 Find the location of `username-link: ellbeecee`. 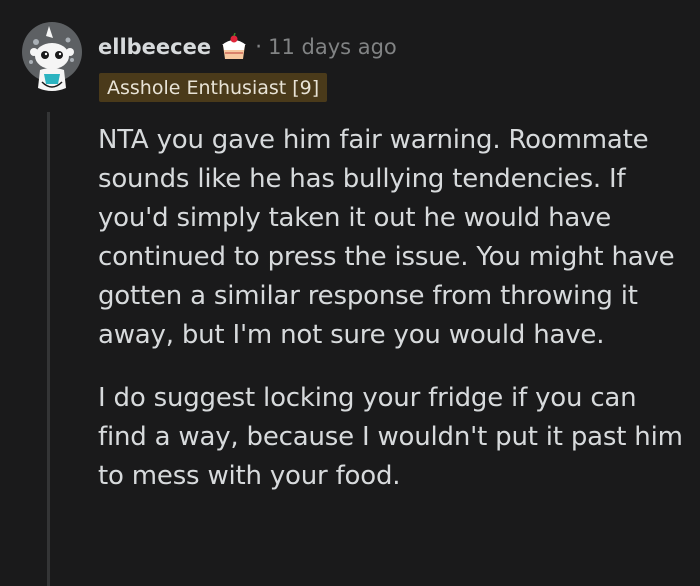

username-link: ellbeecee is located at coordinates (154, 47).